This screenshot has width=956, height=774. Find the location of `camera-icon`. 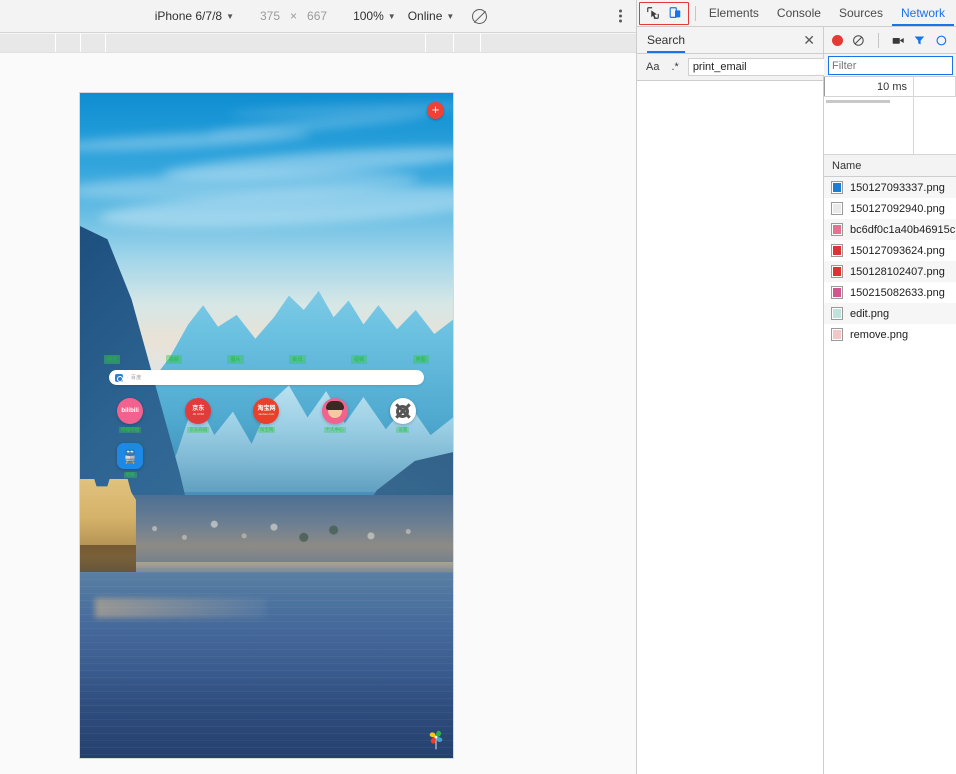

camera-icon is located at coordinates (898, 40).